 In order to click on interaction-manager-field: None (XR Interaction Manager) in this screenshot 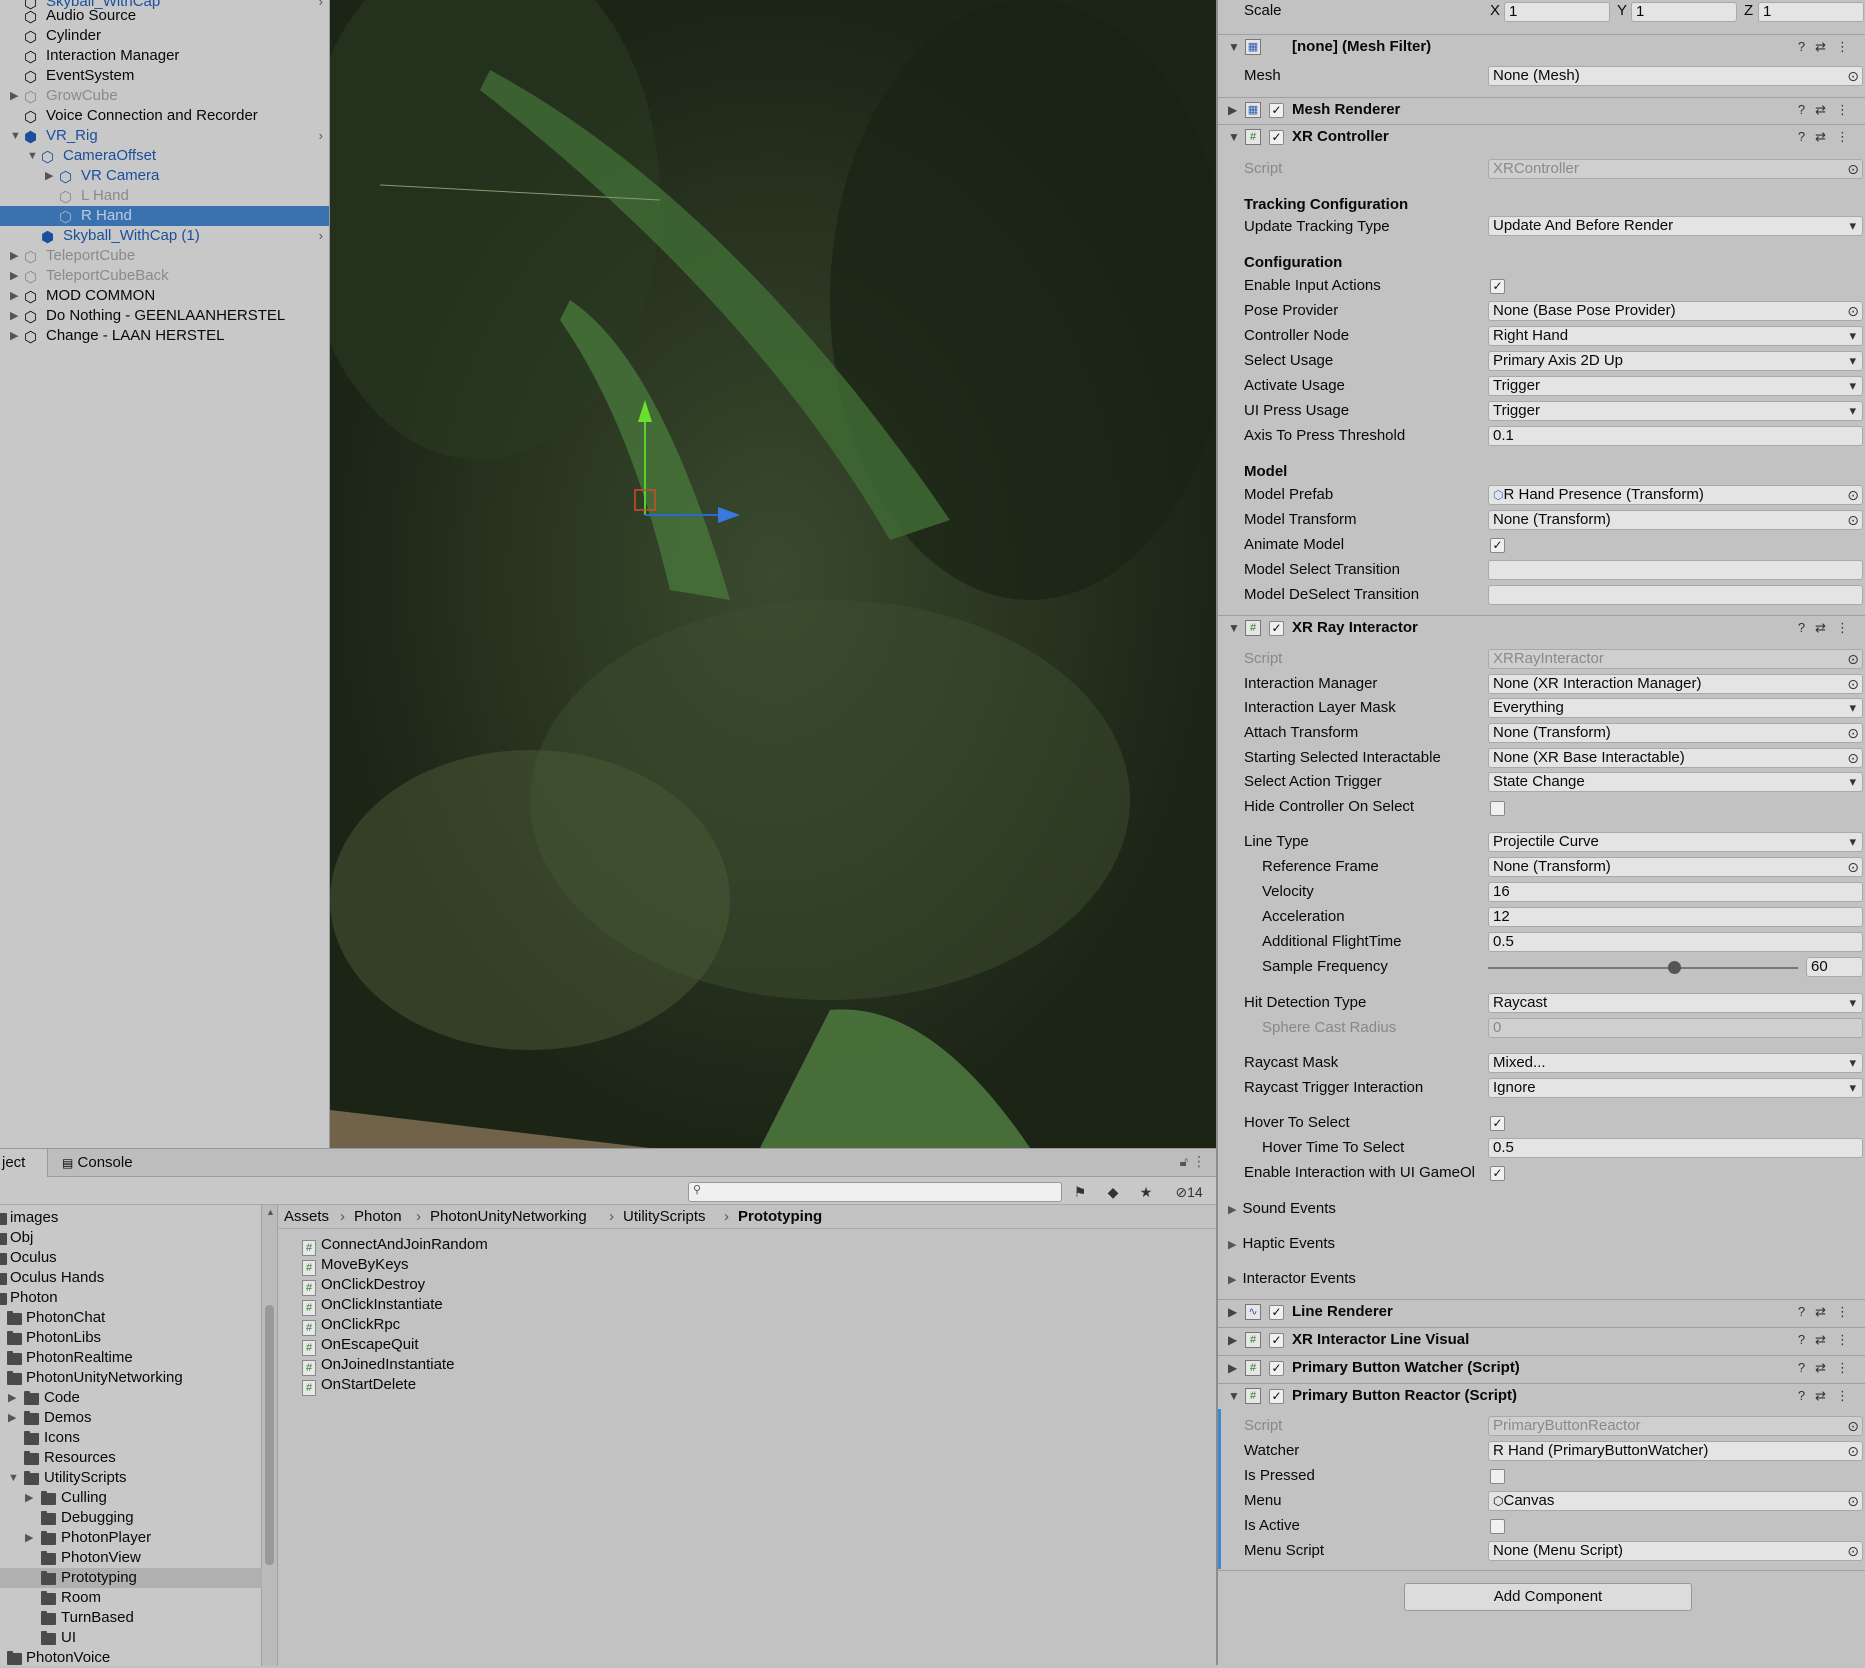, I will do `click(1675, 684)`.